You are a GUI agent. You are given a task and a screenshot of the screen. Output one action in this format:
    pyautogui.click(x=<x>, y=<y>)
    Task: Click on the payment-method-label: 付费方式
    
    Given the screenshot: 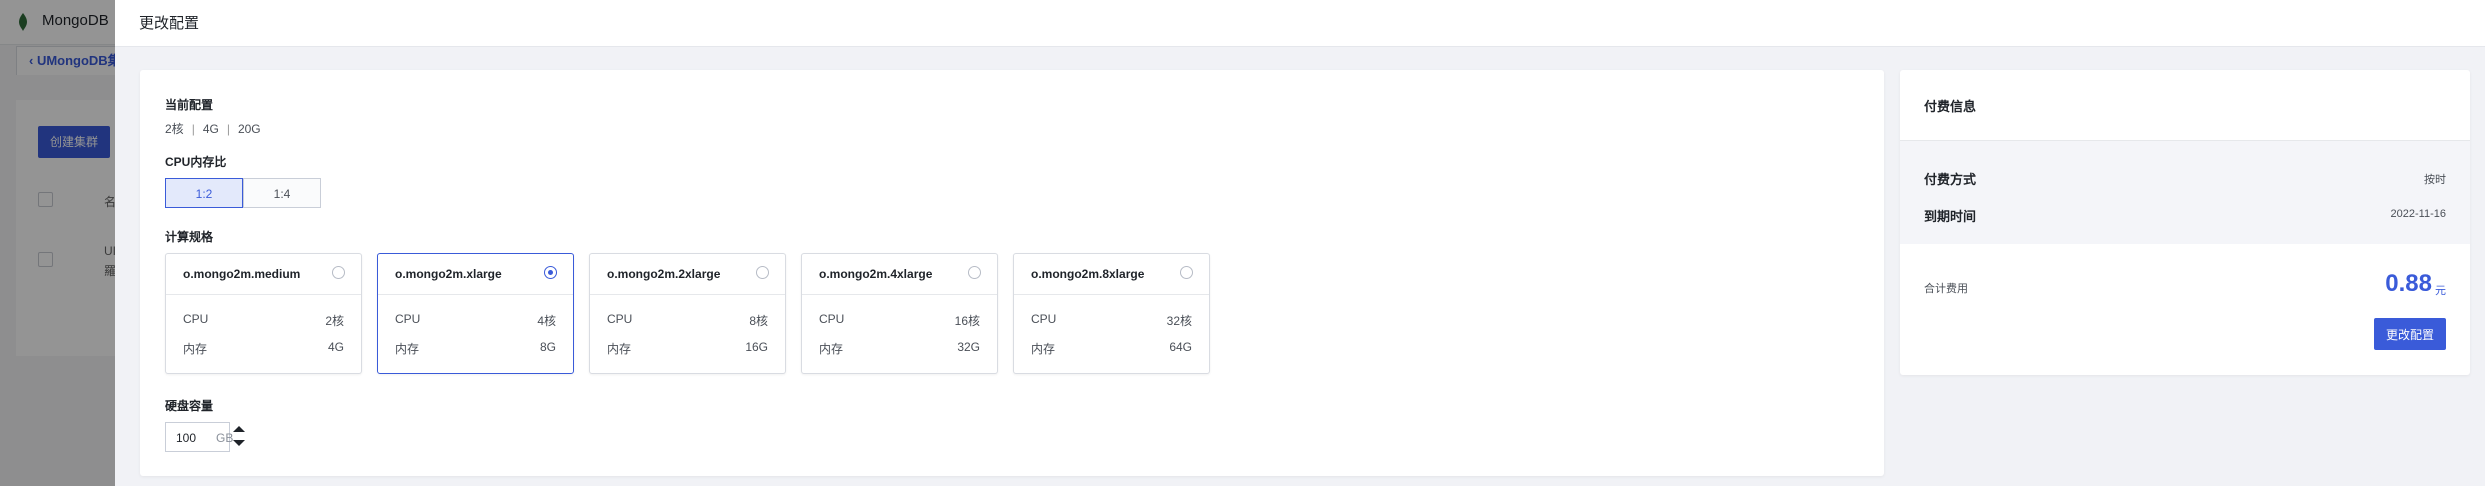 What is the action you would take?
    pyautogui.click(x=1950, y=179)
    